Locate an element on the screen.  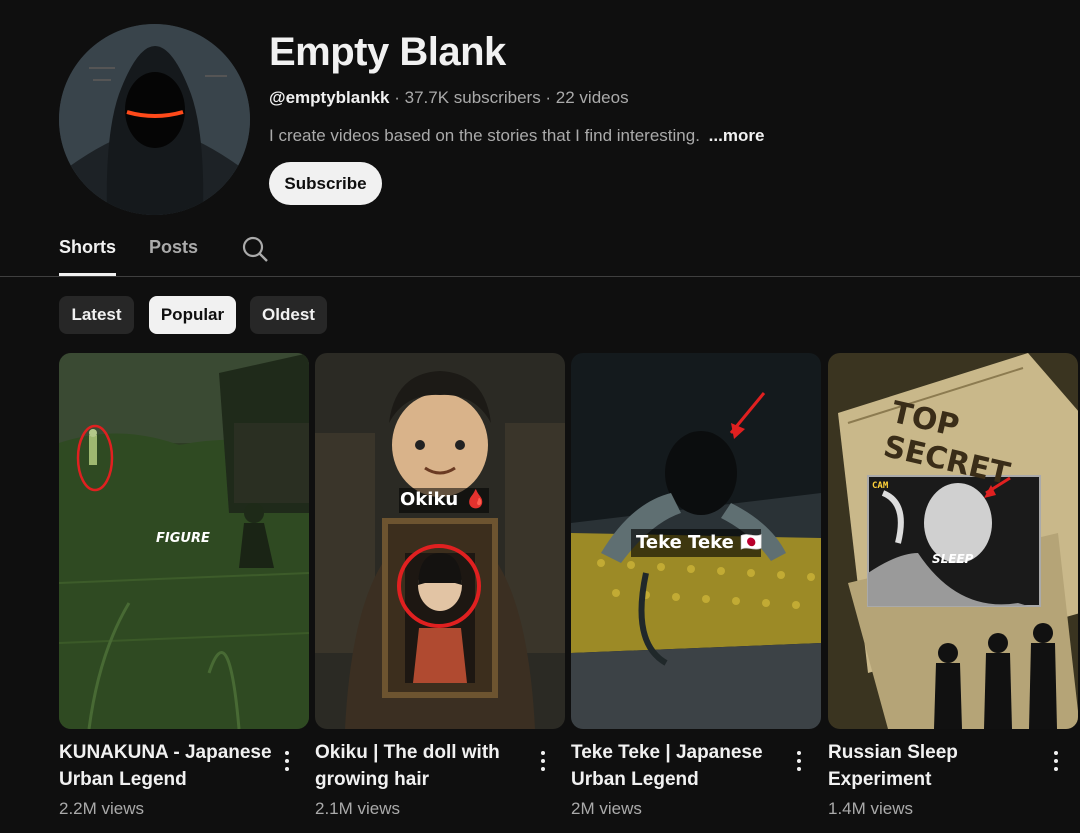
video-views: 2.2M views is located at coordinates (102, 808).